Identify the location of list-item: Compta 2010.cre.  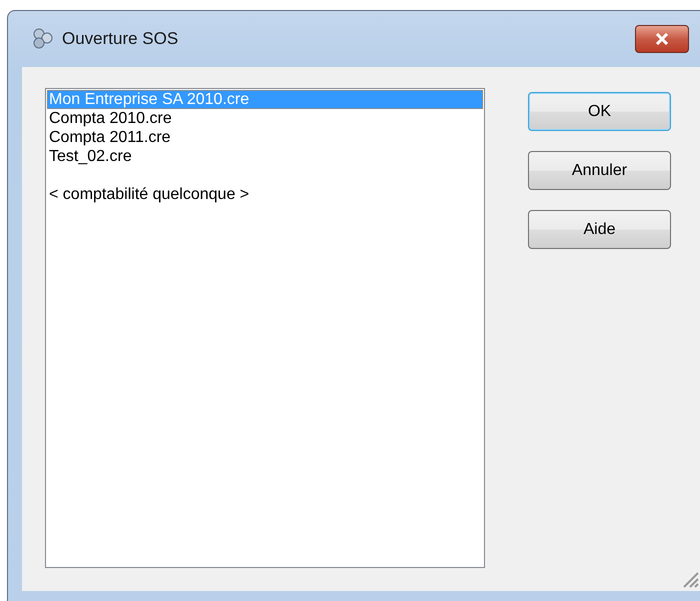
(265, 118).